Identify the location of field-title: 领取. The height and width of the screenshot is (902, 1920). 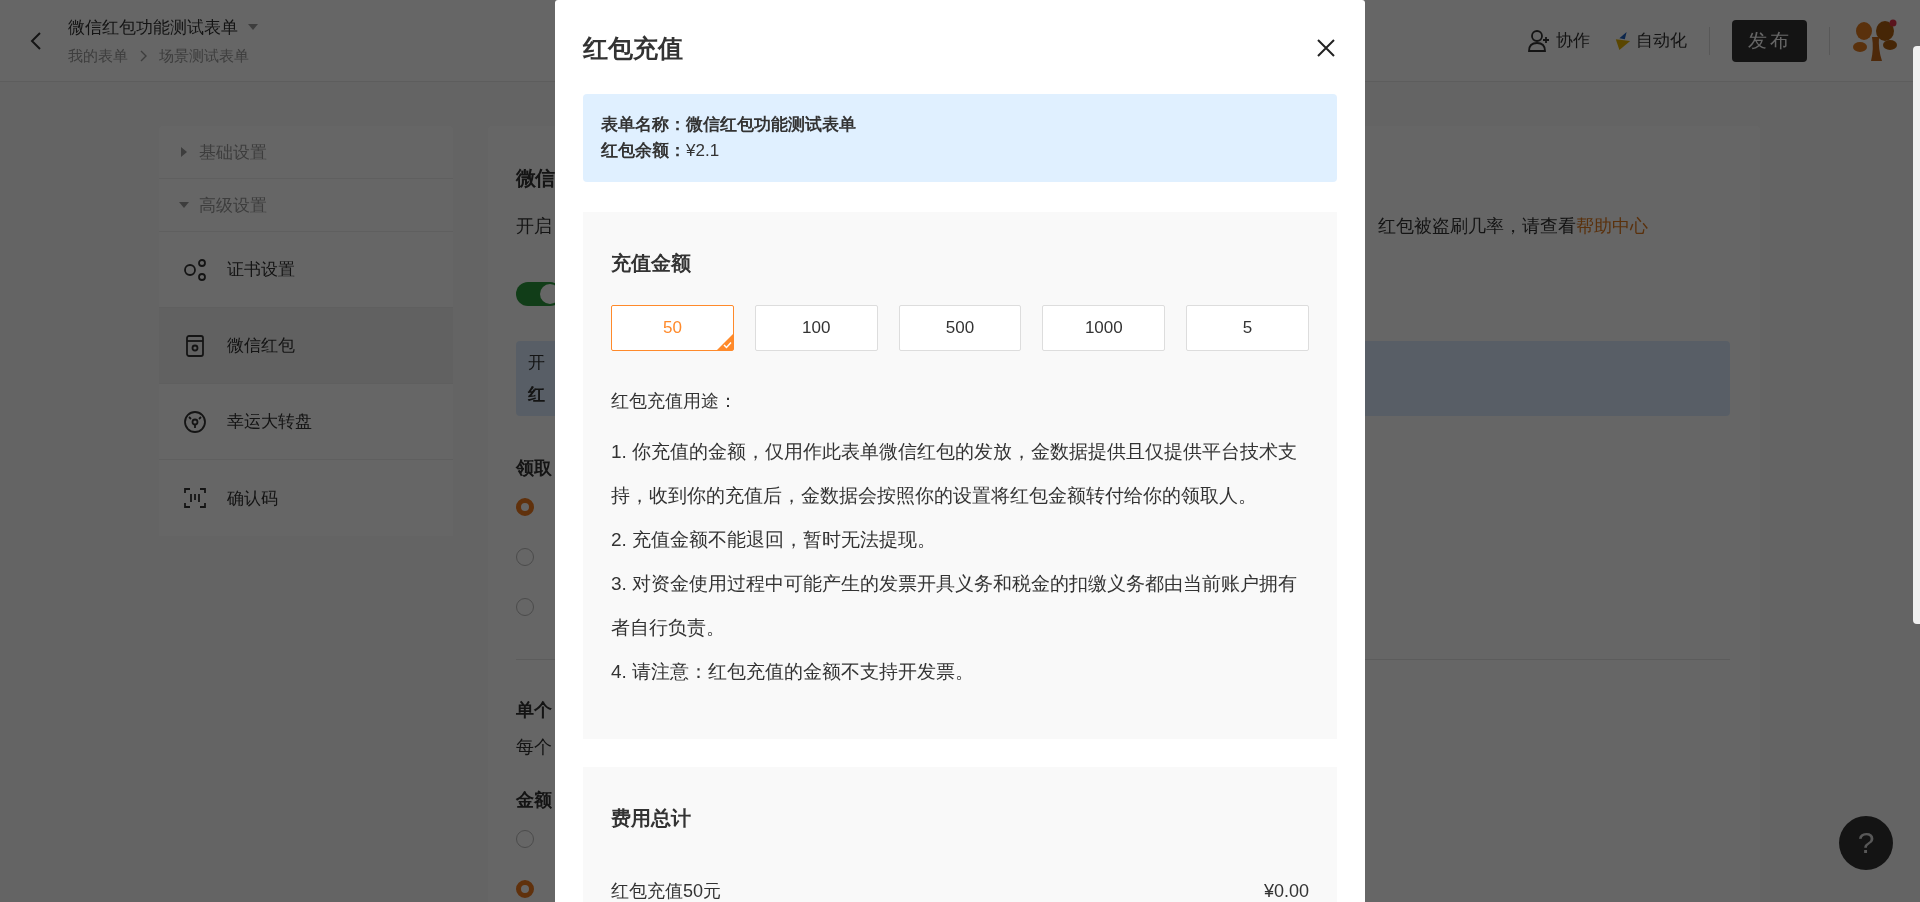
(534, 468).